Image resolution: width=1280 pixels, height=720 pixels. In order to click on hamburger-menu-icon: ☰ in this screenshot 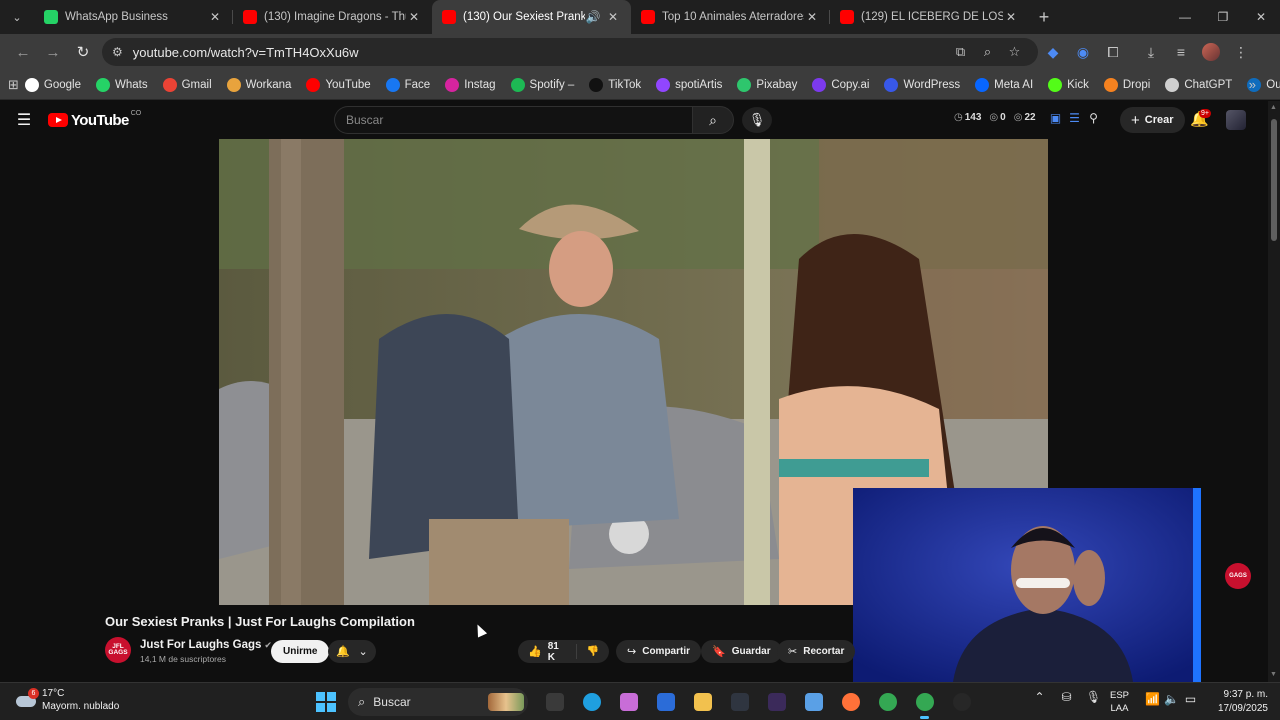, I will do `click(24, 120)`.